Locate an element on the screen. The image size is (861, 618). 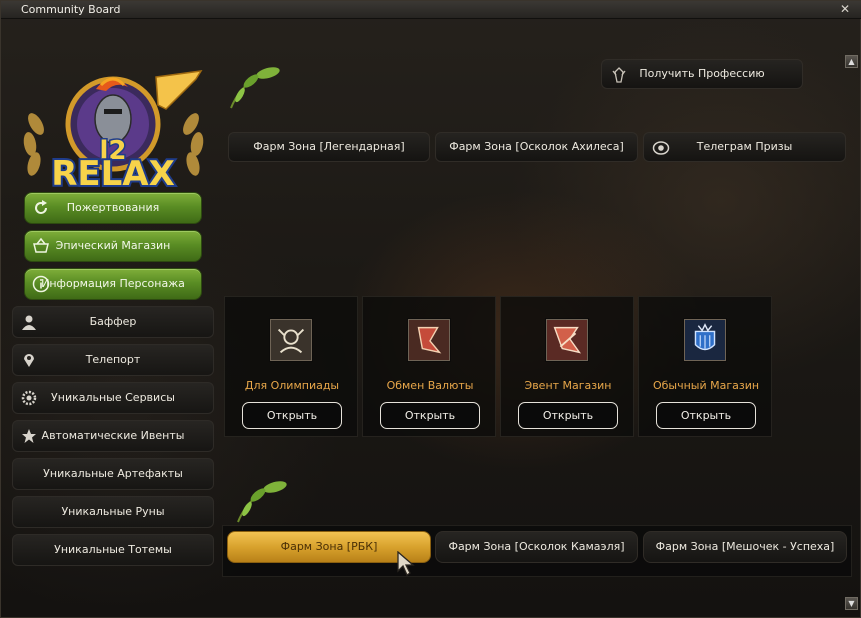
menu-auto-events-button: Автоматические Ивенты is located at coordinates (113, 436).